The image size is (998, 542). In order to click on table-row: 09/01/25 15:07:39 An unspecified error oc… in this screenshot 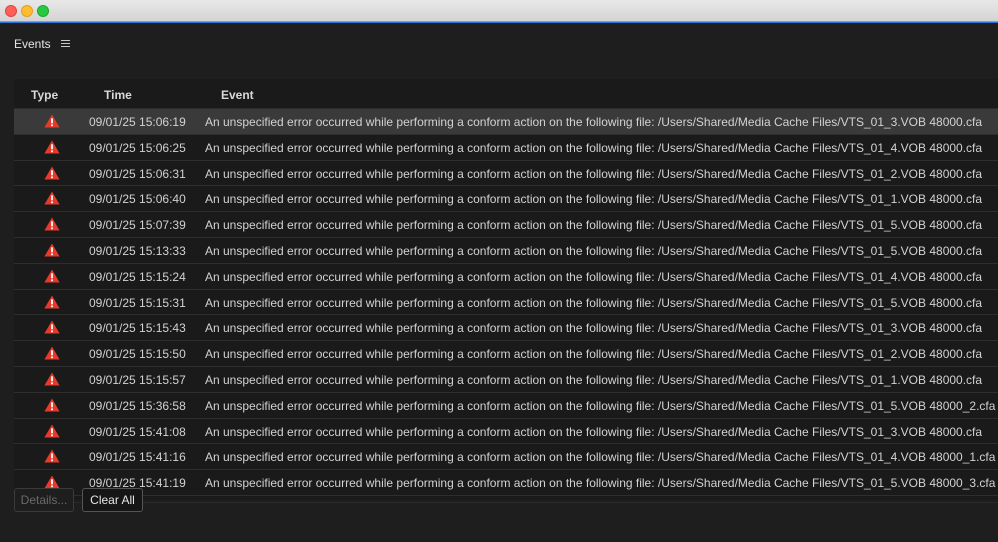, I will do `click(506, 225)`.